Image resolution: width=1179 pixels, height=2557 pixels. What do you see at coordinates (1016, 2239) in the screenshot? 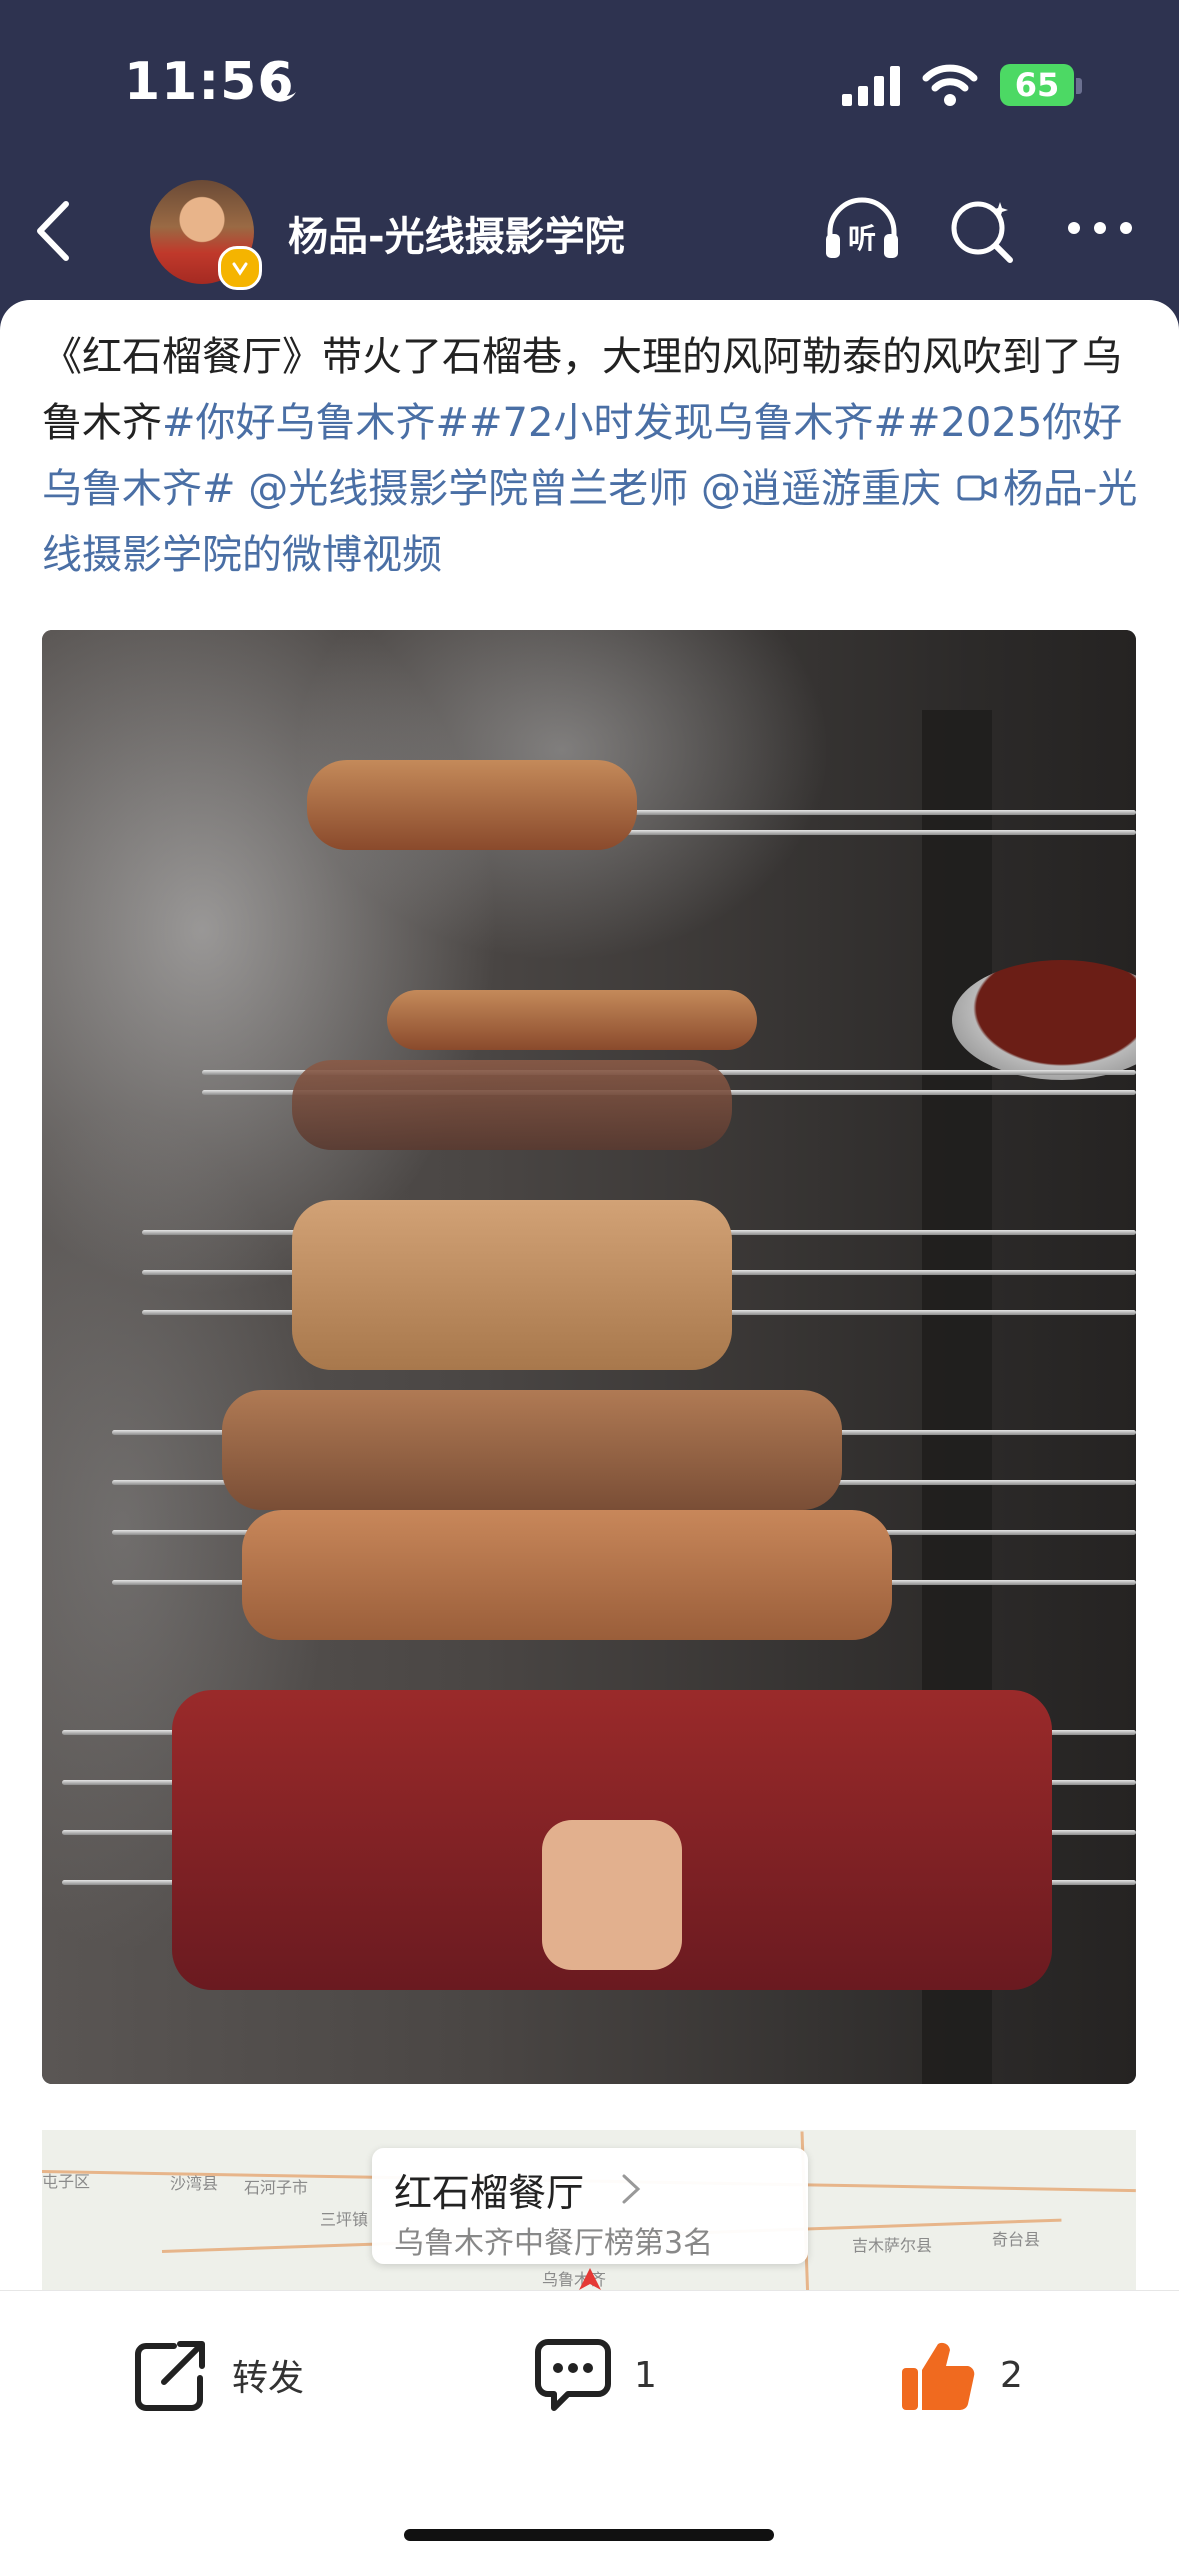
I see `map-label: 奇台县` at bounding box center [1016, 2239].